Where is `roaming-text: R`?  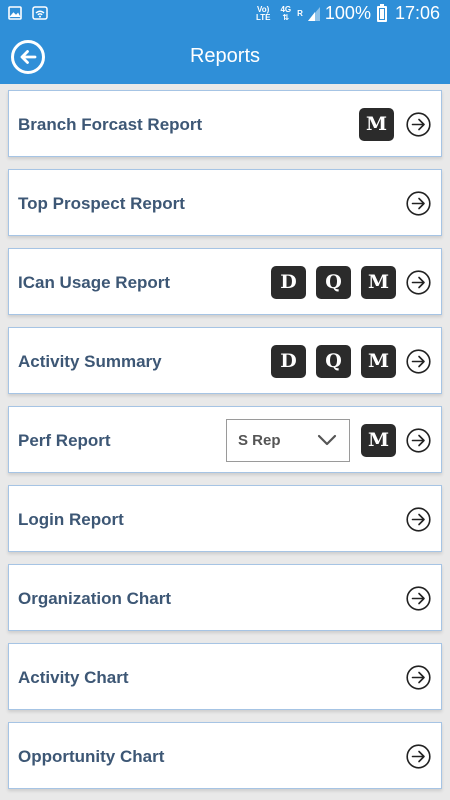
roaming-text: R is located at coordinates (300, 13).